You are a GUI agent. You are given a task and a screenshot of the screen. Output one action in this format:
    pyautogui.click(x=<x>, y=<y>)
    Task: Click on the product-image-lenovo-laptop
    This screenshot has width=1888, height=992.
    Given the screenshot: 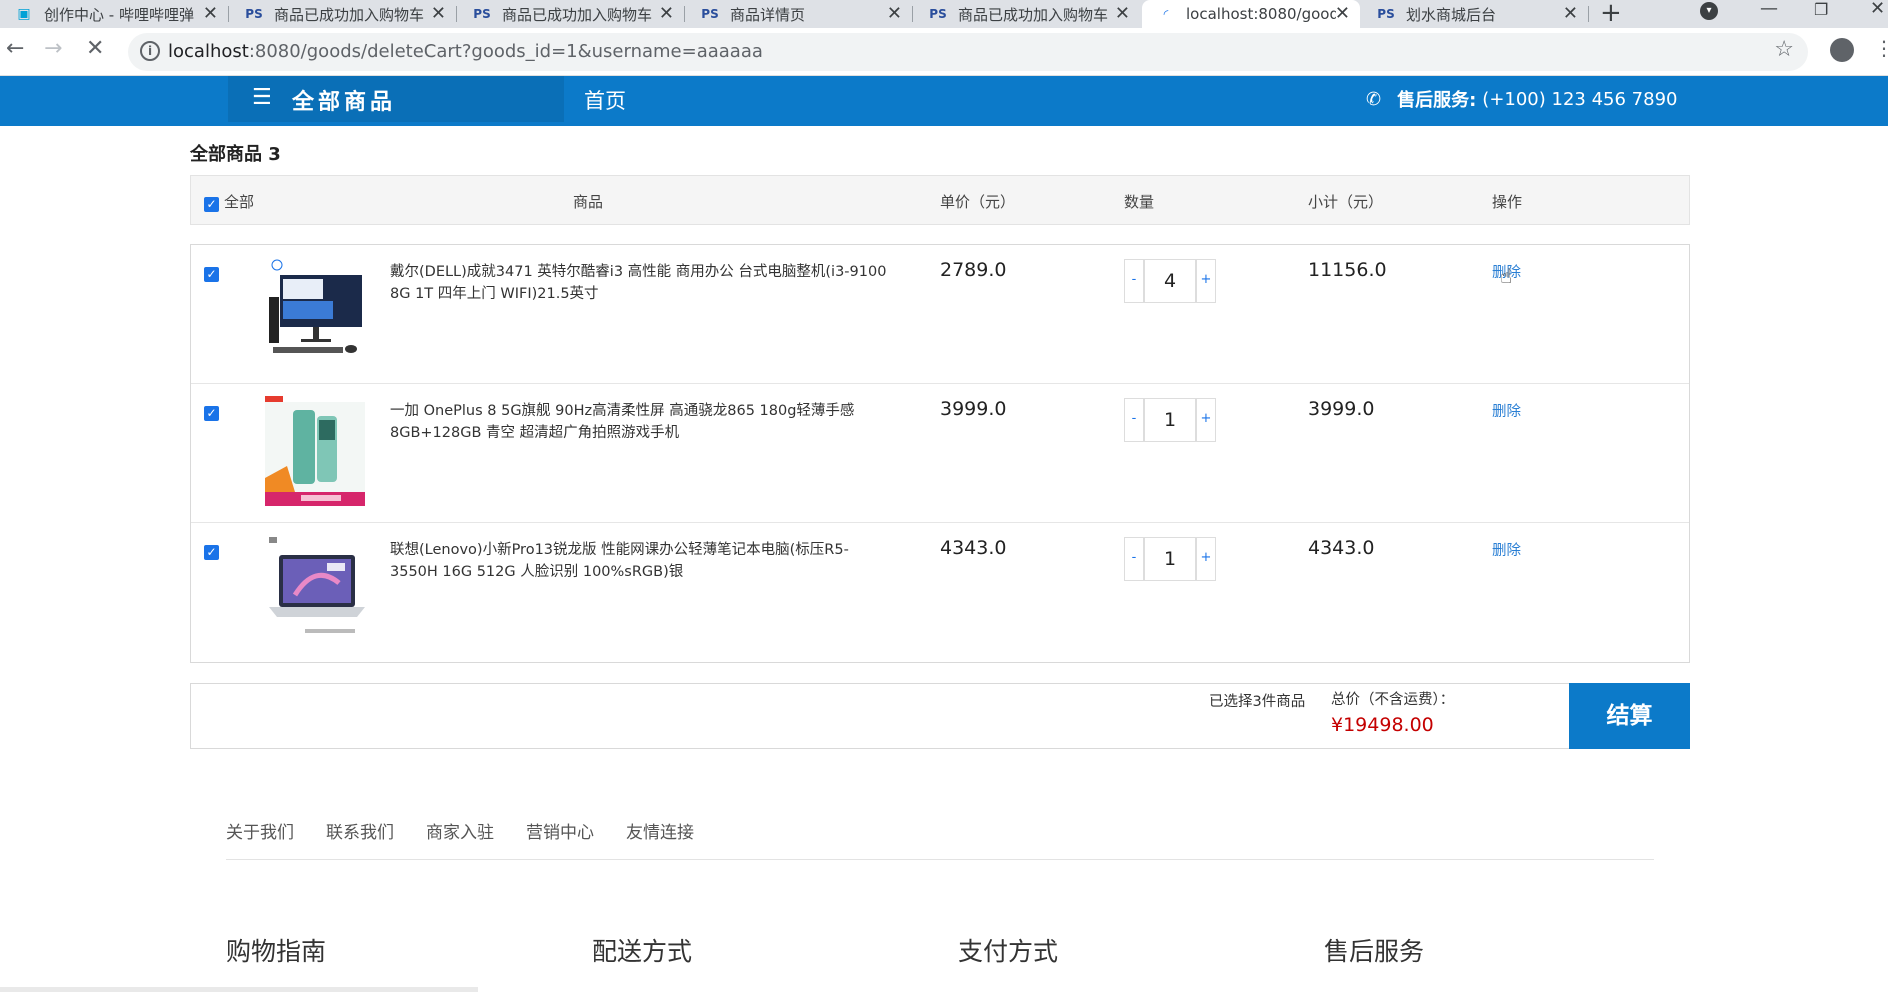 What is the action you would take?
    pyautogui.click(x=315, y=590)
    